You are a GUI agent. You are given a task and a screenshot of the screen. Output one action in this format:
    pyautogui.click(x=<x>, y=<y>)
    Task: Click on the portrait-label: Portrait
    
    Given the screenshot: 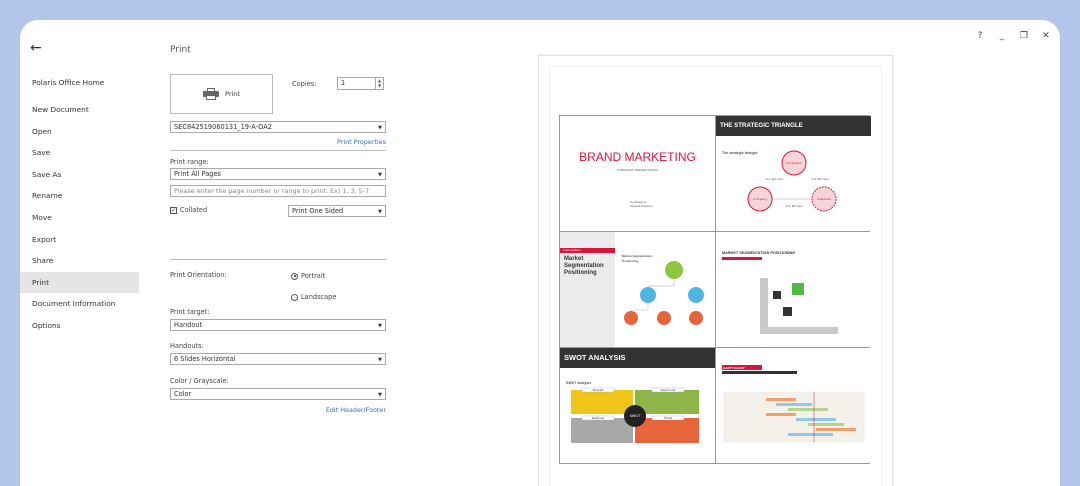 What is the action you would take?
    pyautogui.click(x=313, y=276)
    